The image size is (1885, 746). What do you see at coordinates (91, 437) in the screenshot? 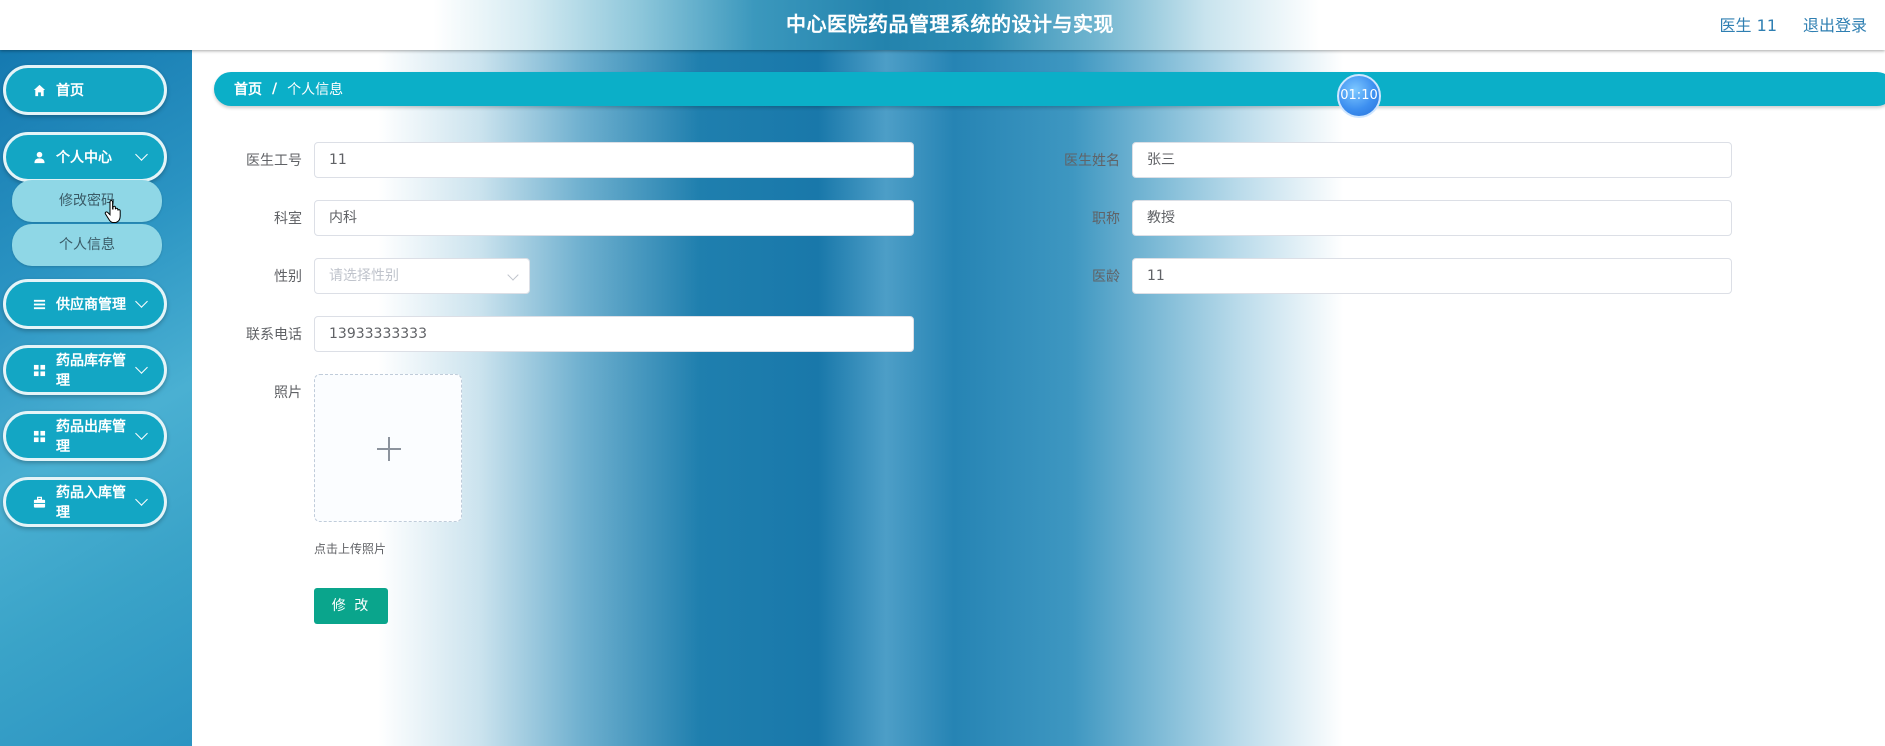
I see `sidebar-item-label: 药品出库管理` at bounding box center [91, 437].